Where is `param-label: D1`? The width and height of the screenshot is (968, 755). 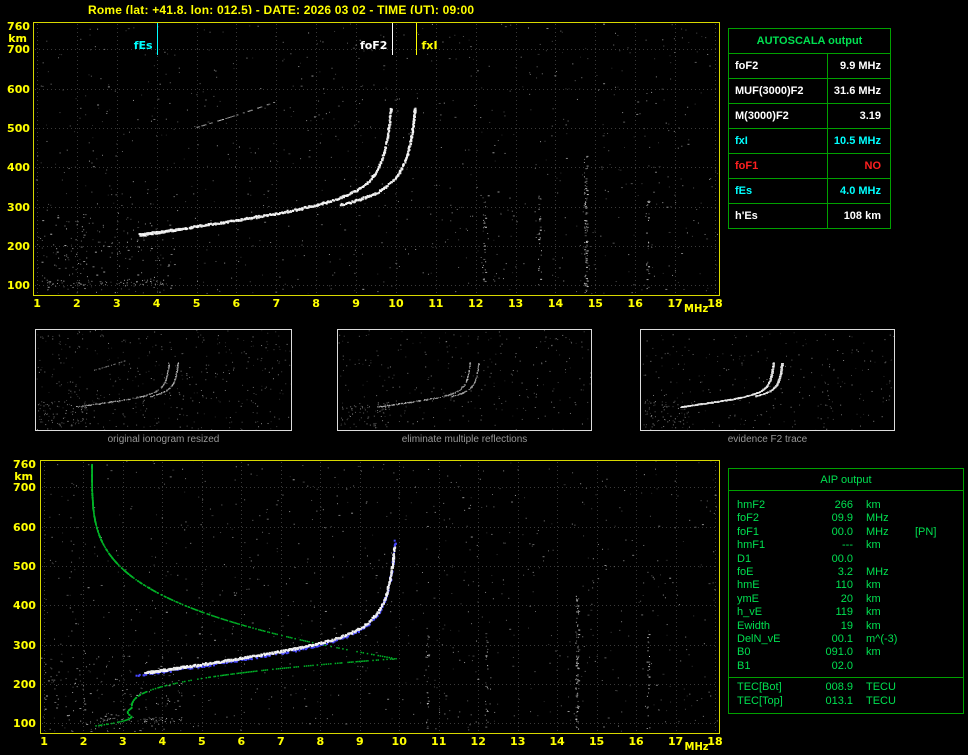
param-label: D1 is located at coordinates (744, 558).